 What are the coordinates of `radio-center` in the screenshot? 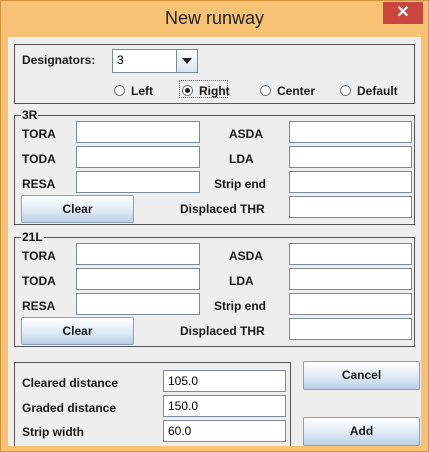 It's located at (265, 90).